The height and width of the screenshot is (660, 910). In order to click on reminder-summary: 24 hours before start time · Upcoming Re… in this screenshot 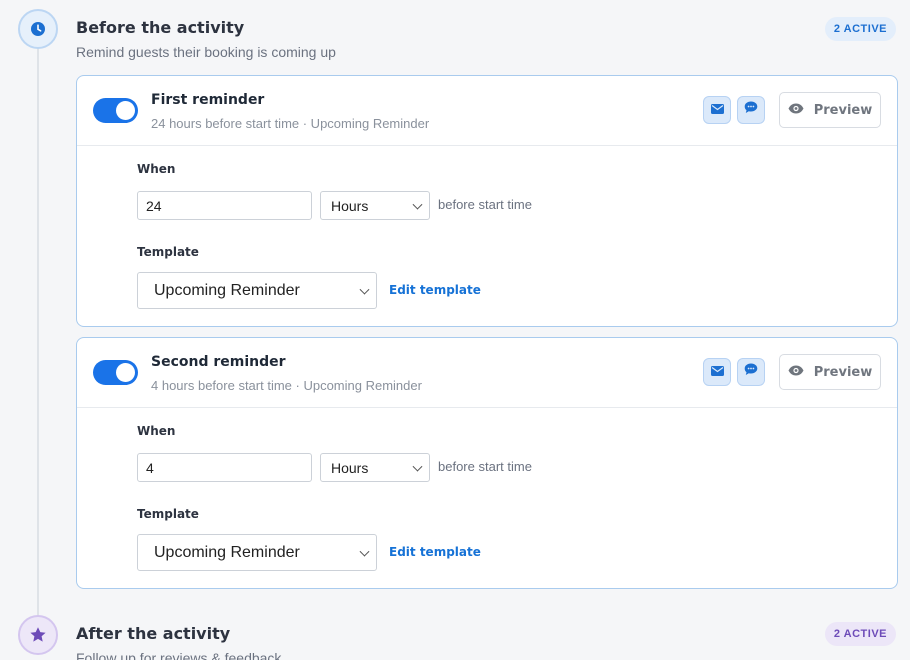, I will do `click(290, 123)`.